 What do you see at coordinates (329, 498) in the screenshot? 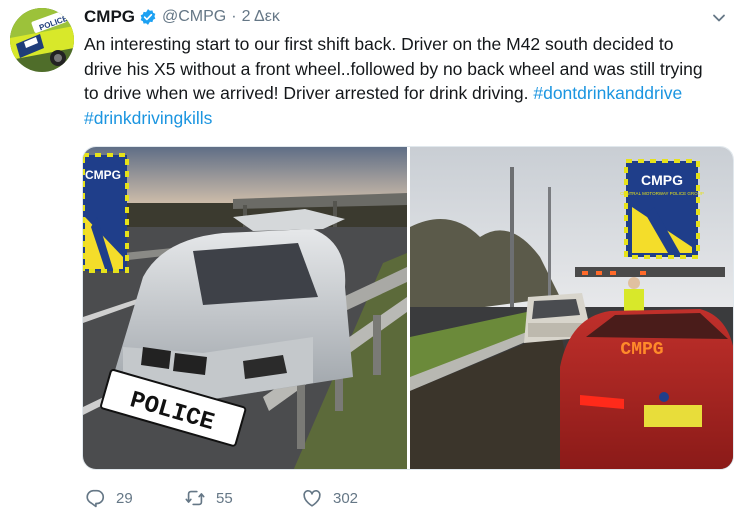
I see `like-button: 302` at bounding box center [329, 498].